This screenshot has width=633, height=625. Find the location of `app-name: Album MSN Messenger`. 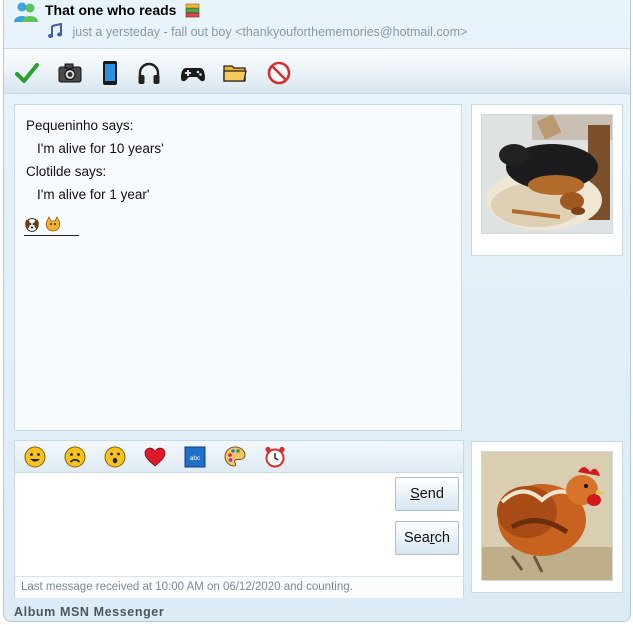

app-name: Album MSN Messenger is located at coordinates (89, 612).